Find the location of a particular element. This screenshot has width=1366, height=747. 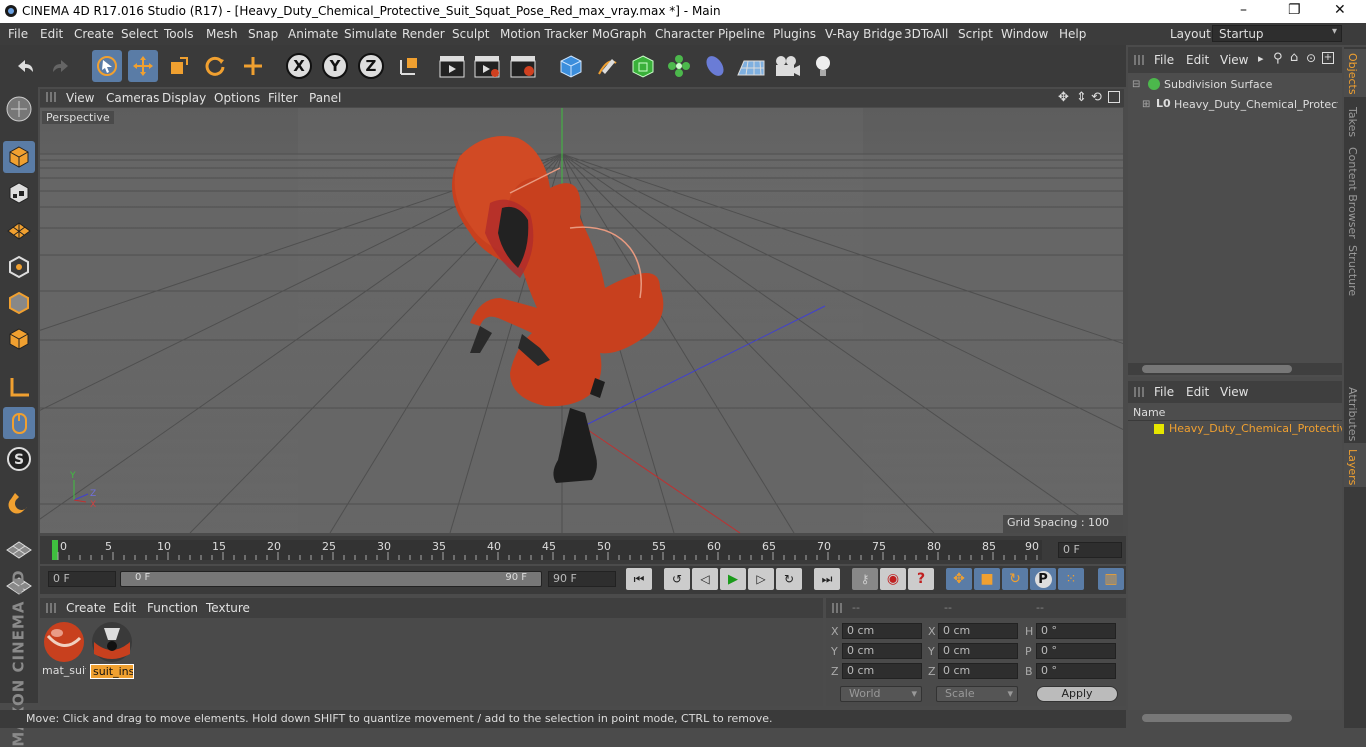

viewport-menu-cameras: Cameras is located at coordinates (132, 98).